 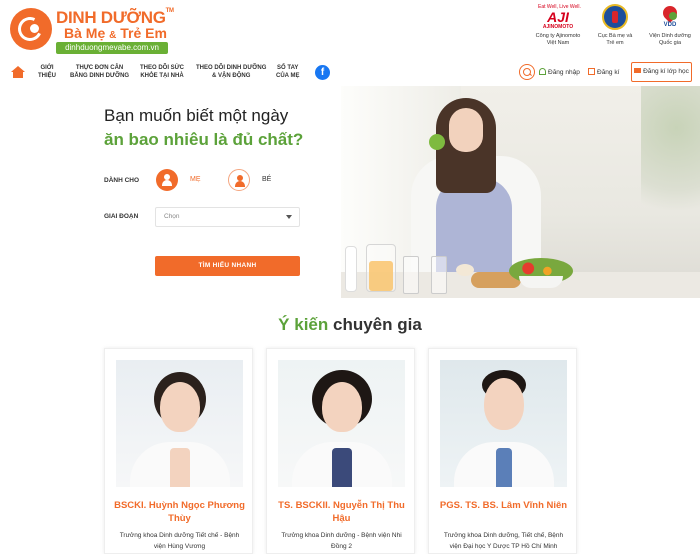 I want to click on partner-caption: Viện Dinh dưỡng Quốc gia, so click(x=670, y=39).